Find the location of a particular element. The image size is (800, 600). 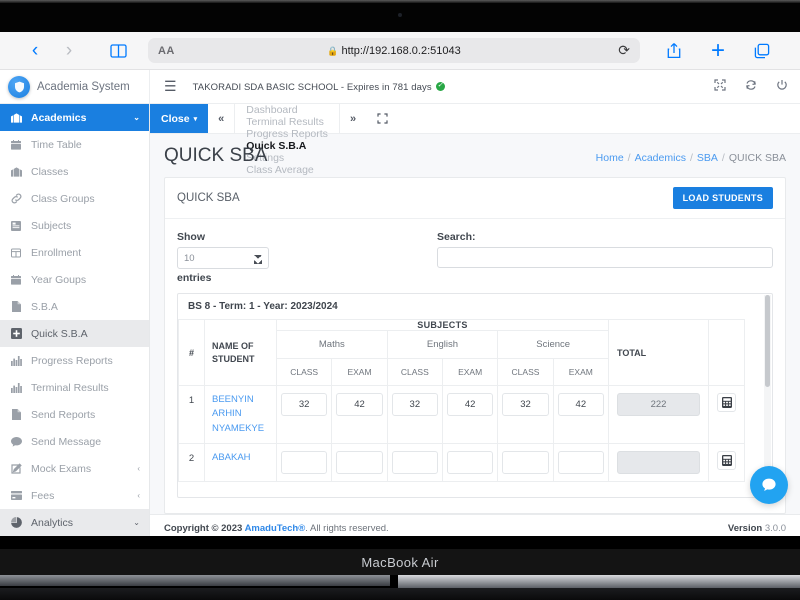

close-button: Close ▾ is located at coordinates (179, 118).